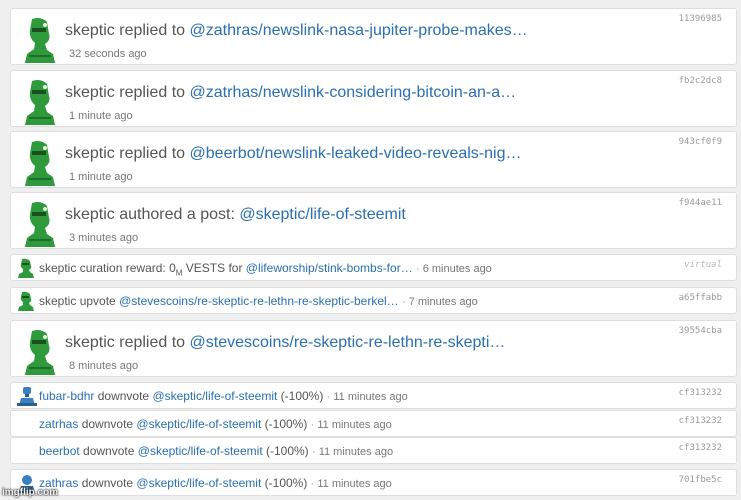 The image size is (741, 500). Describe the element at coordinates (214, 268) in the screenshot. I see `activity-action-extra: VESTS for` at that location.